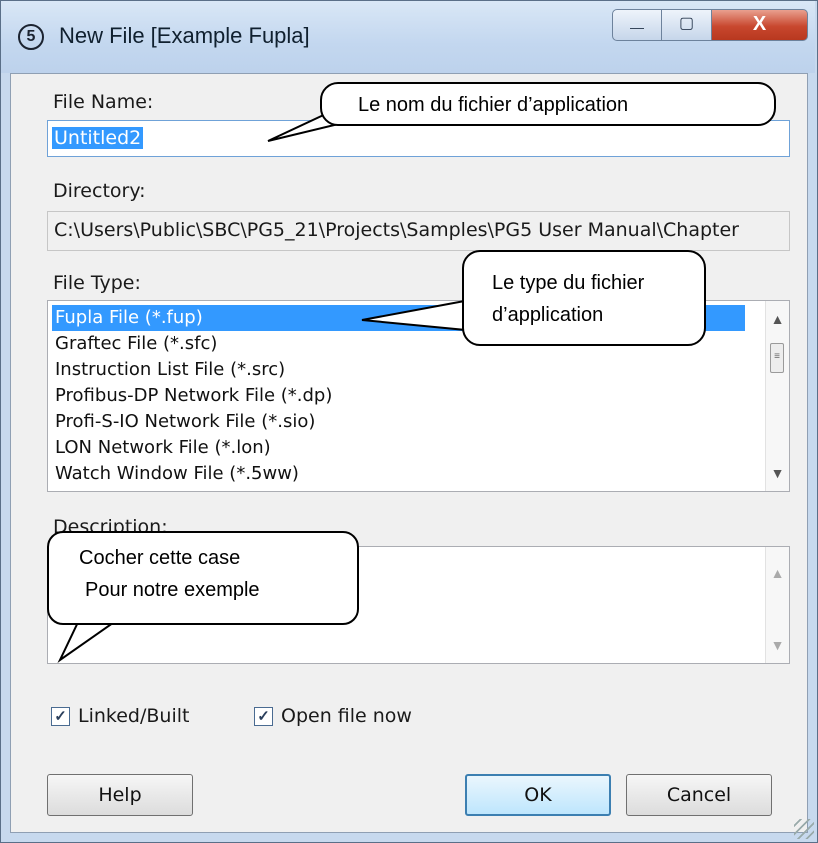  Describe the element at coordinates (416, 315) in the screenshot. I see `callout-pointer` at that location.